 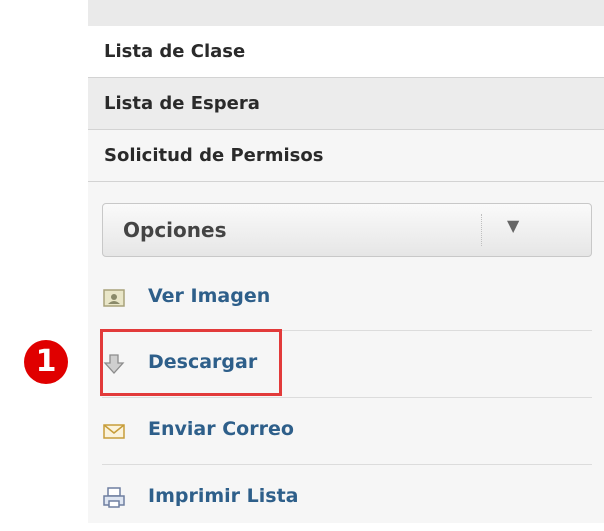 I want to click on options-dropdown: Opciones ▼, so click(x=347, y=230).